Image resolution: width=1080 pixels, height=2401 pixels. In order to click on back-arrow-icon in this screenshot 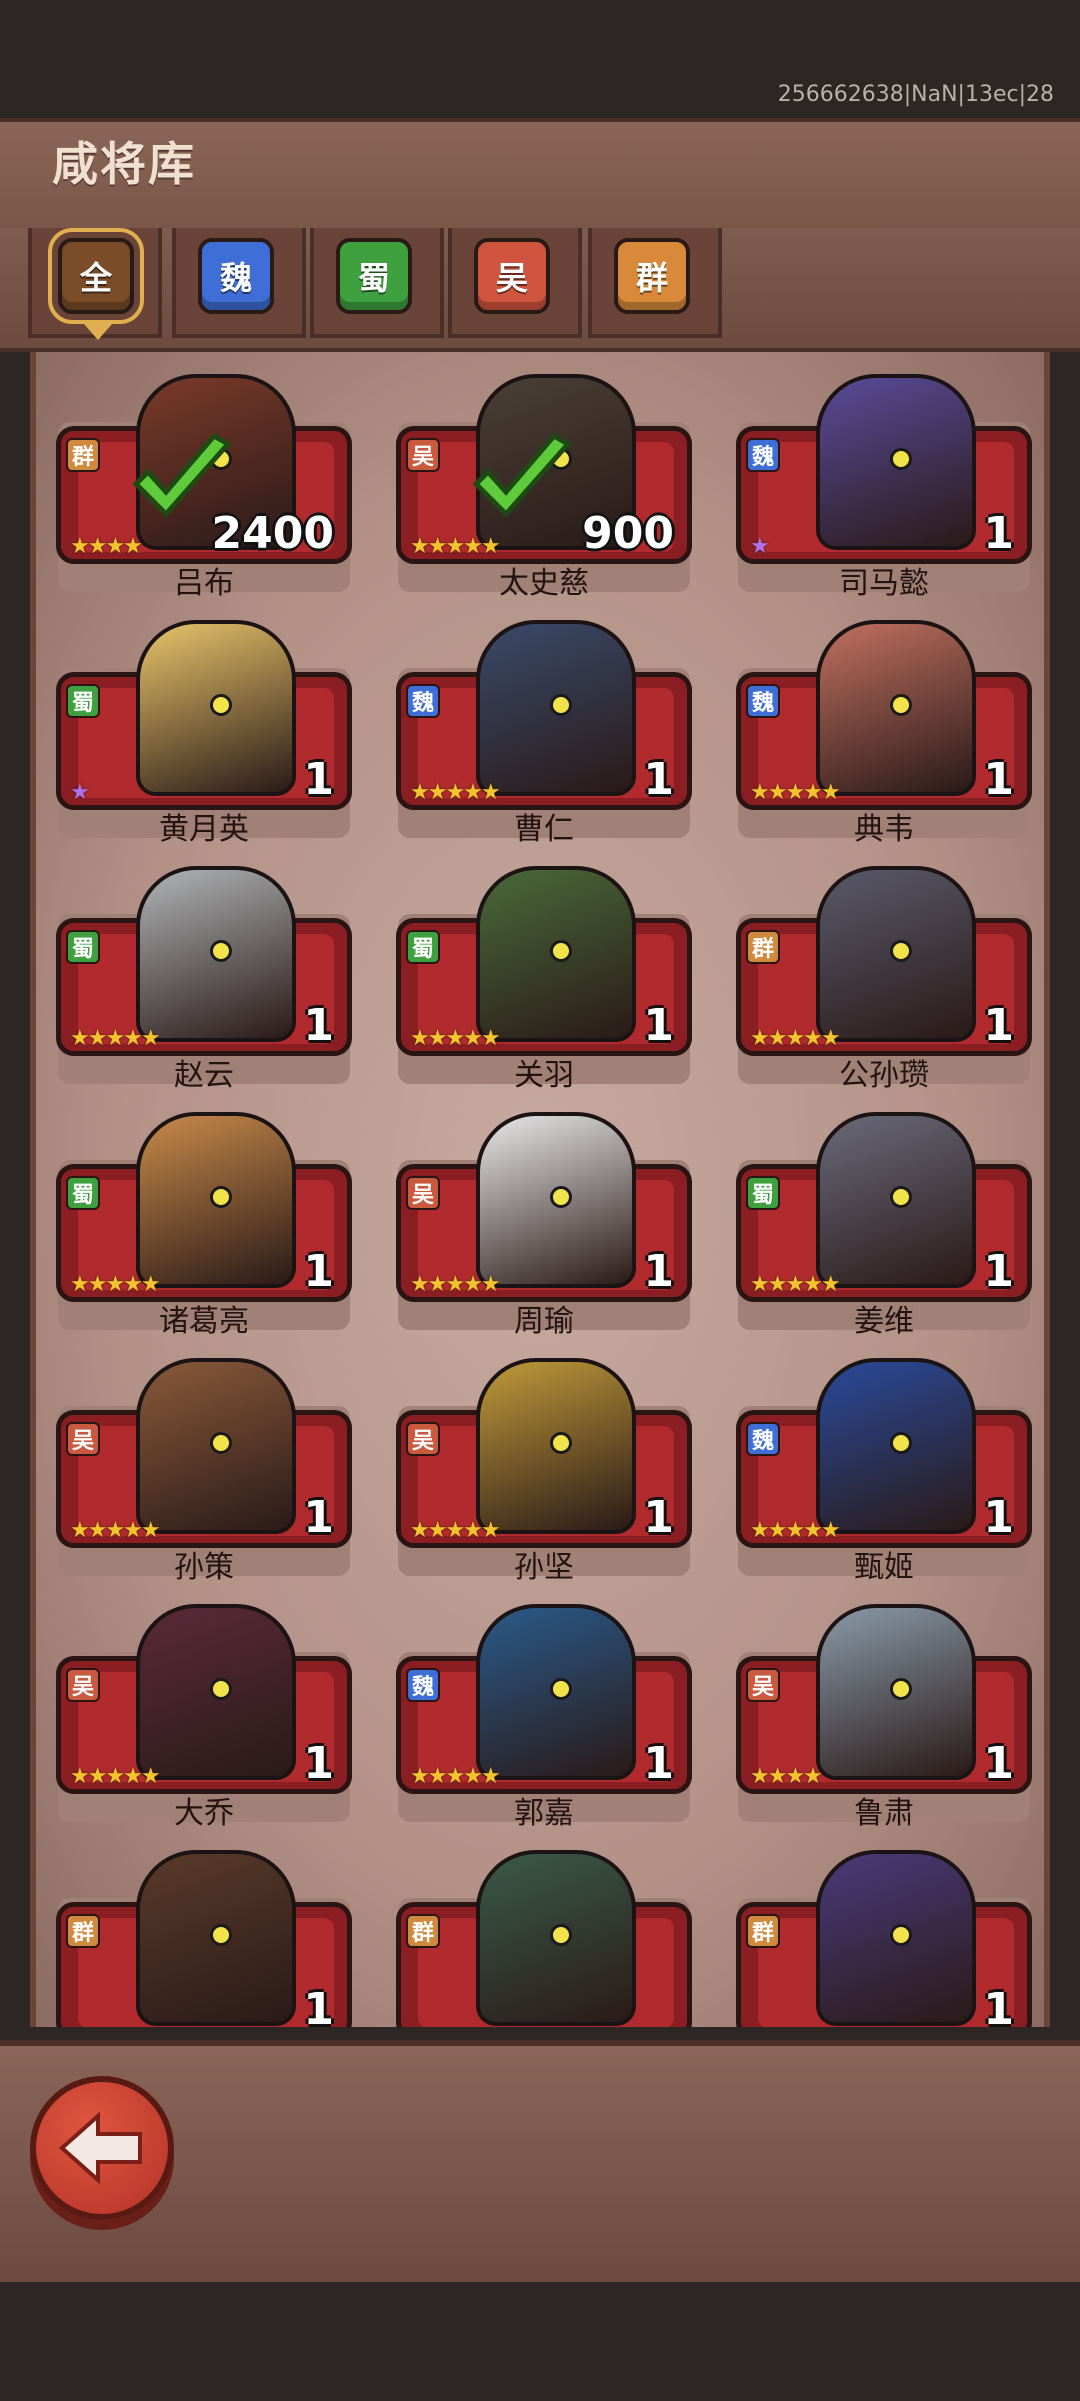, I will do `click(100, 2148)`.